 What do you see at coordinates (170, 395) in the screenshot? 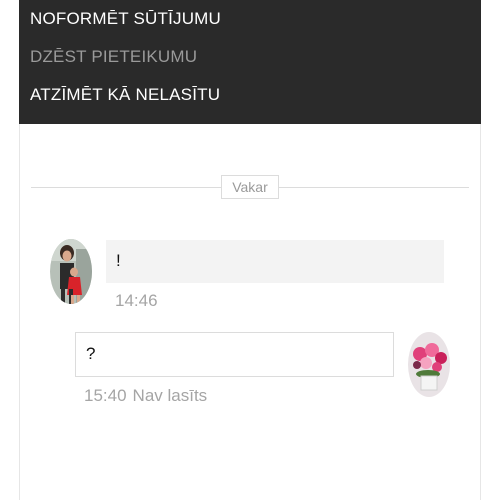
I see `read-status: Nav lasīts` at bounding box center [170, 395].